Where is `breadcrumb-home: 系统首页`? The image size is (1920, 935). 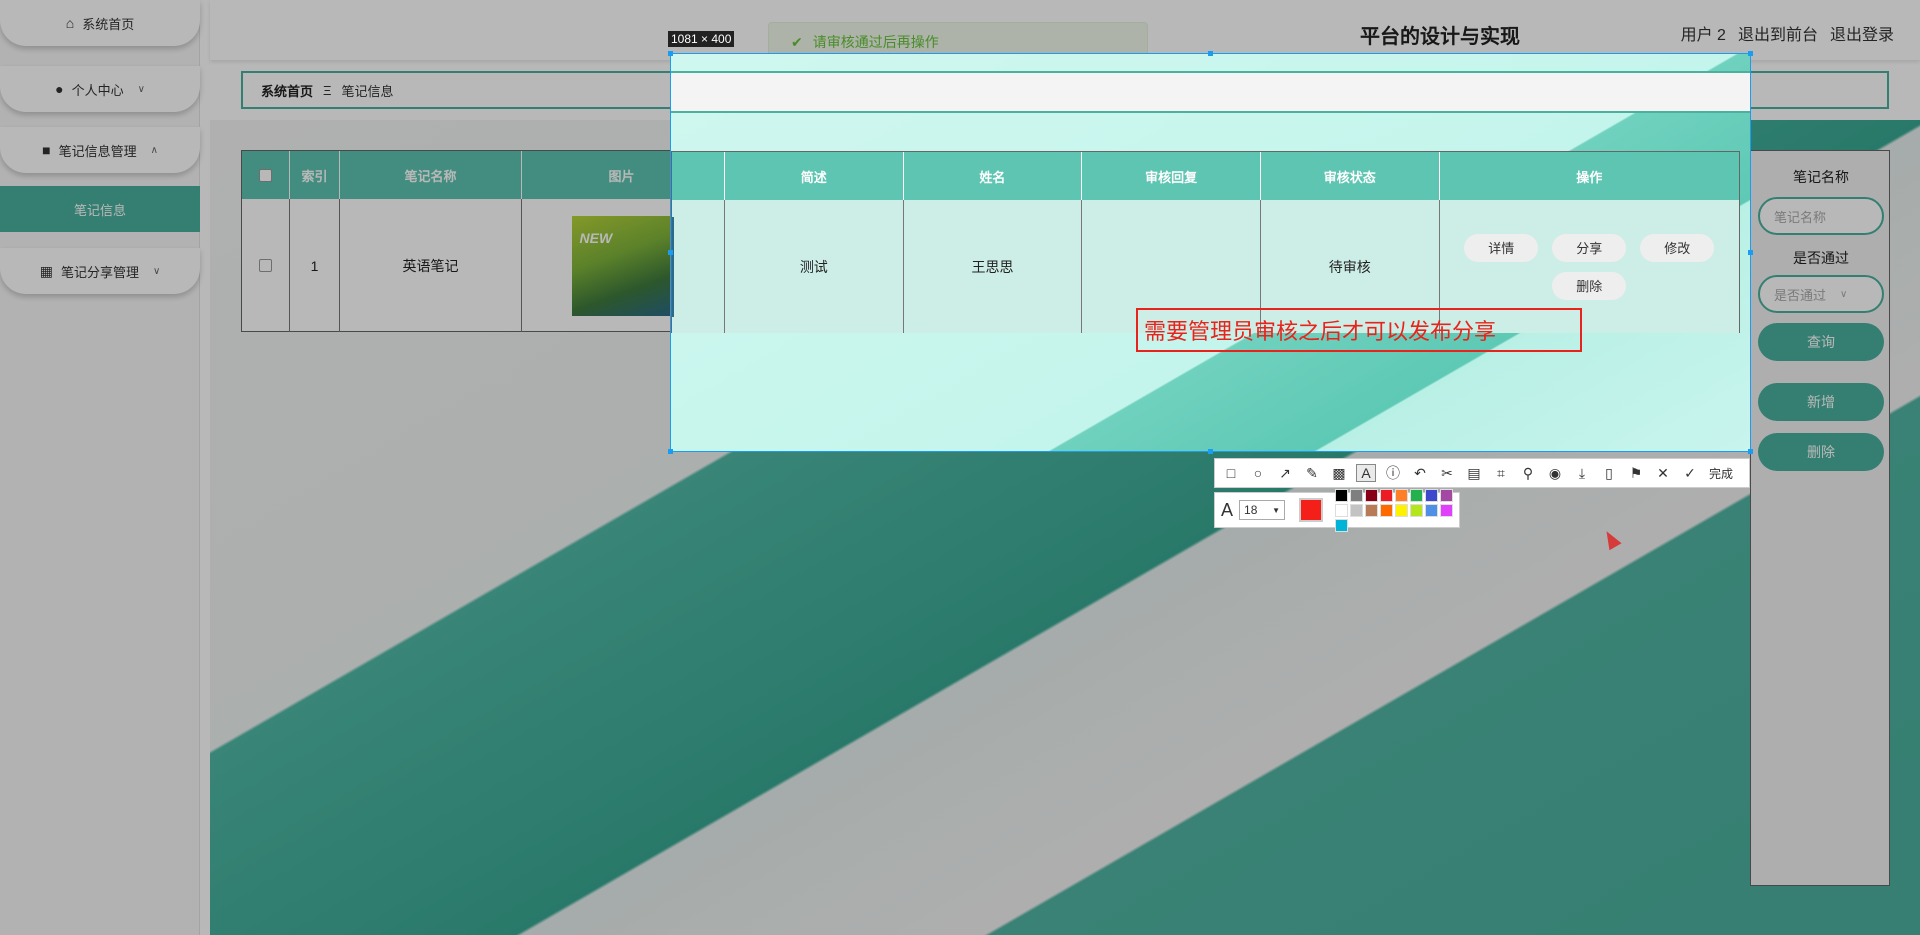
breadcrumb-home: 系统首页 is located at coordinates (287, 90).